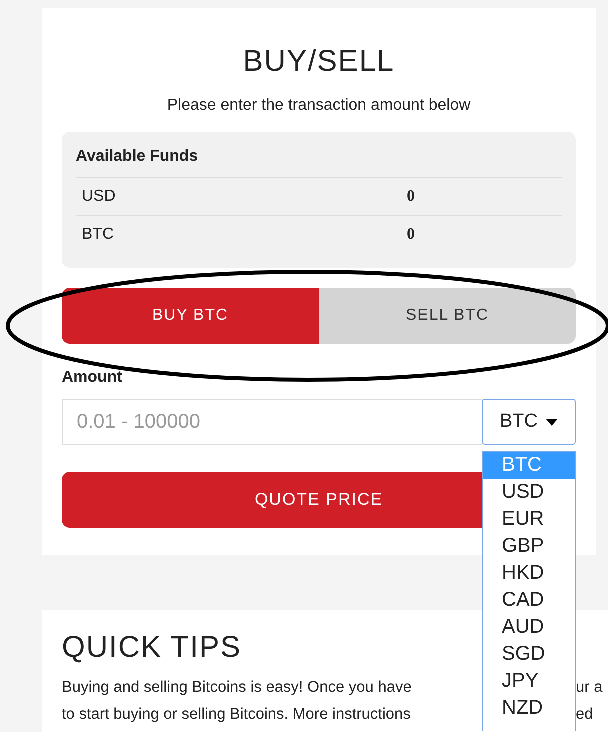 The height and width of the screenshot is (732, 608). Describe the element at coordinates (529, 492) in the screenshot. I see `currency-option: USD` at that location.